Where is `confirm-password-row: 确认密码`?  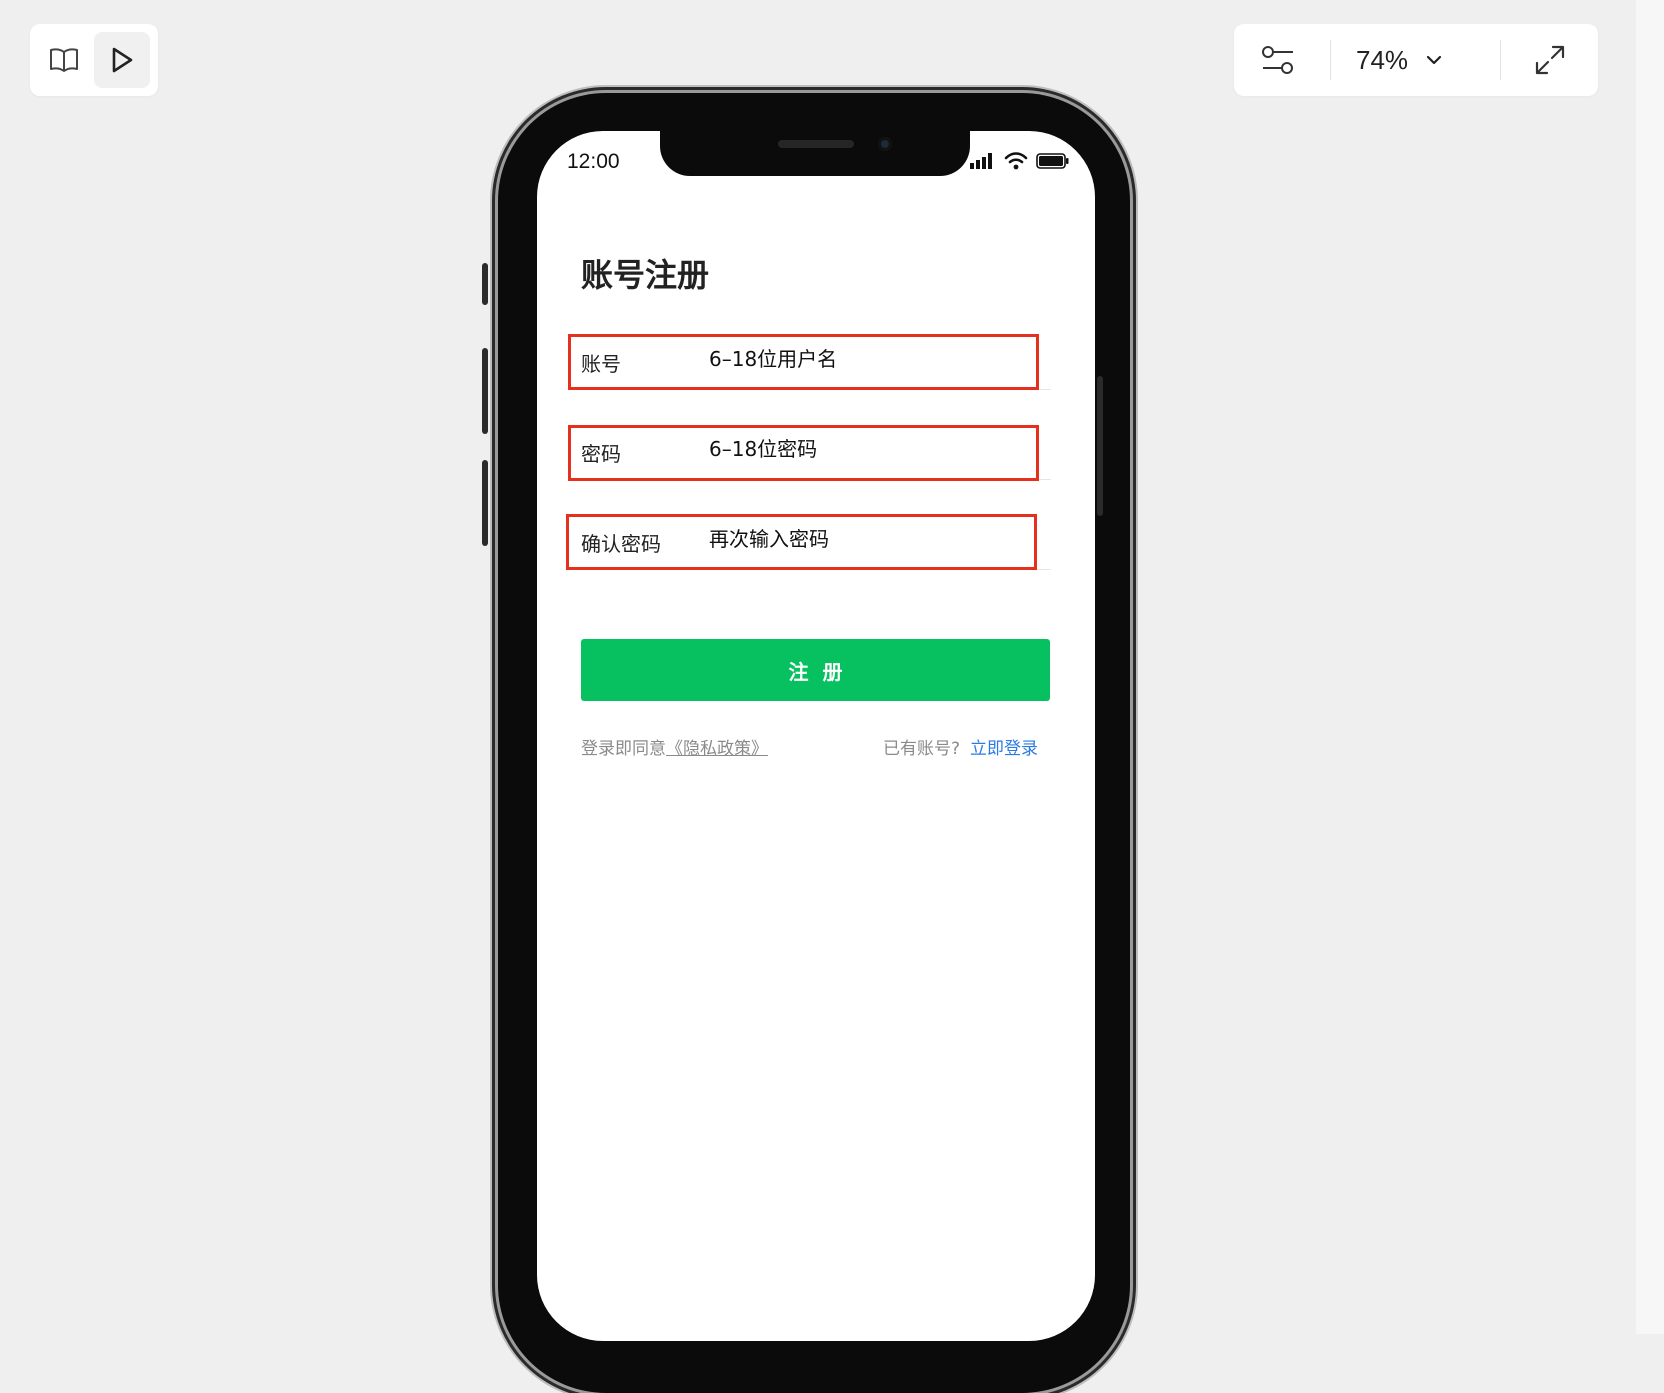 confirm-password-row: 确认密码 is located at coordinates (816, 535).